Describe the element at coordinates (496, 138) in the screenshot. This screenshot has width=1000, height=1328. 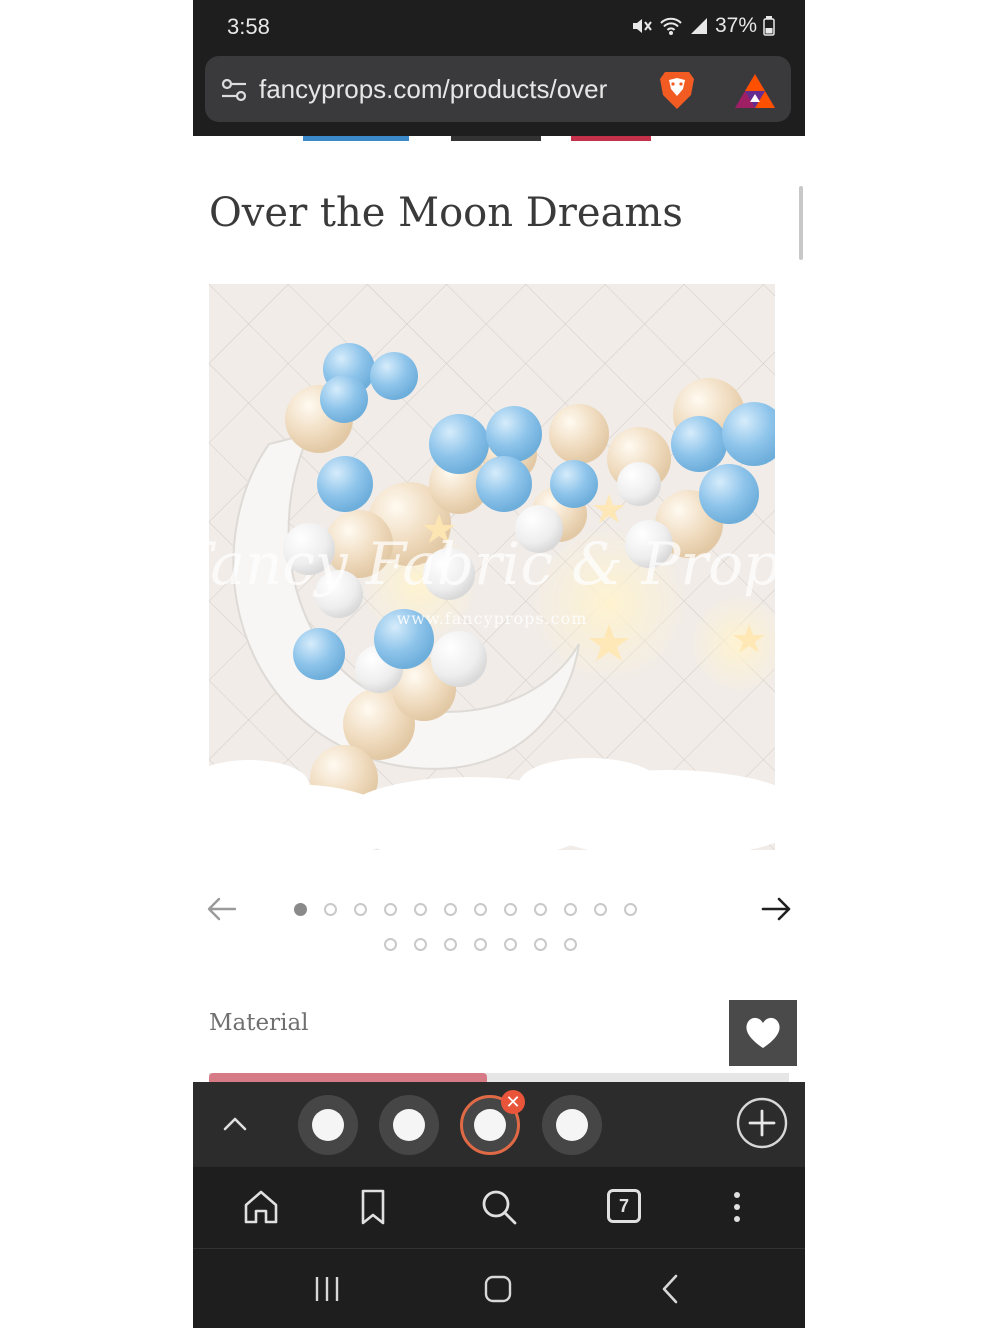
I see `site-nav-accent-dark` at that location.